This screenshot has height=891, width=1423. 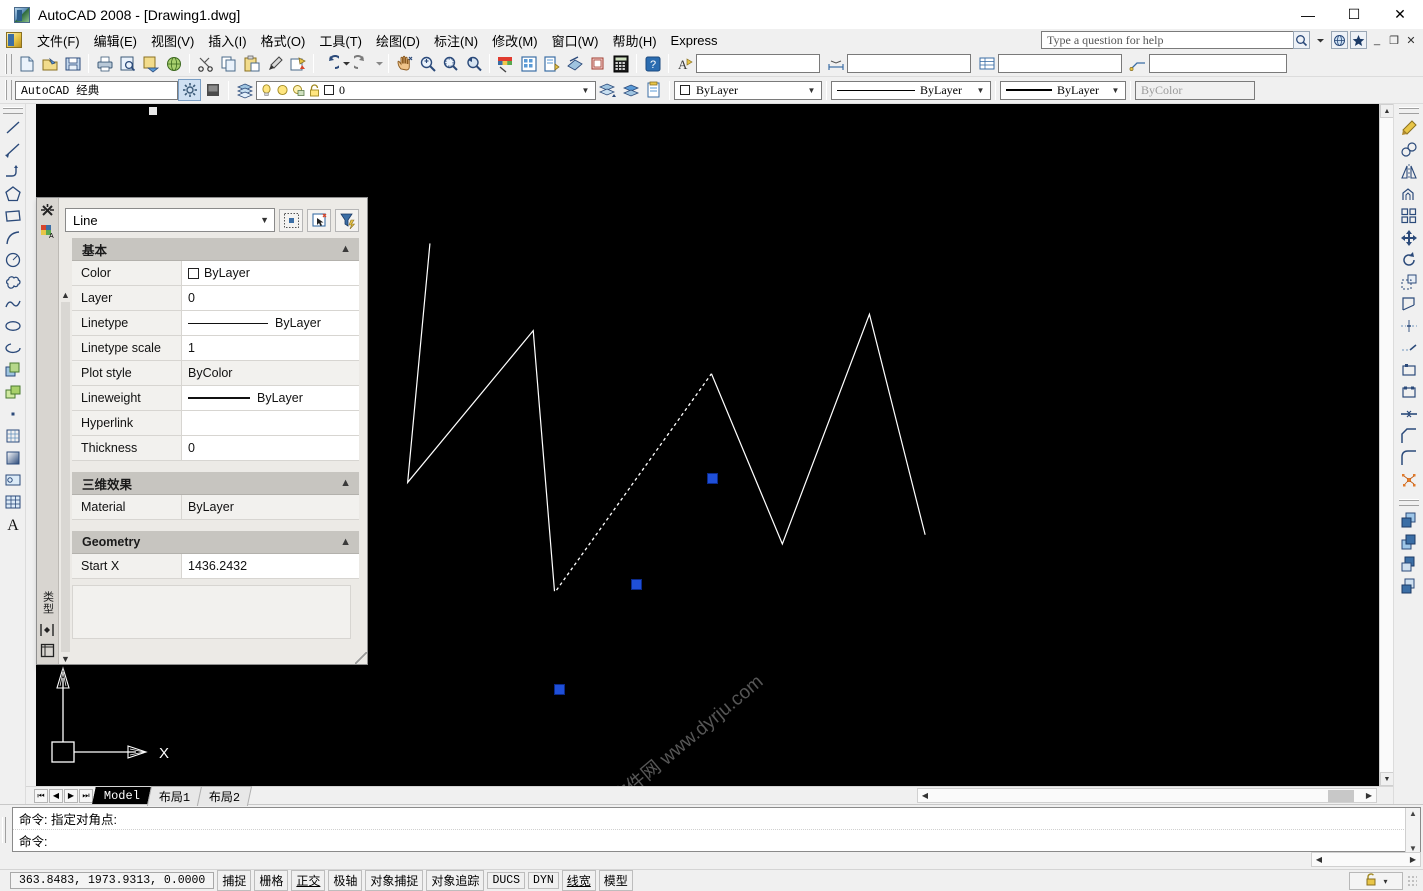 I want to click on chevron-up-icon: ▲, so click(x=345, y=249).